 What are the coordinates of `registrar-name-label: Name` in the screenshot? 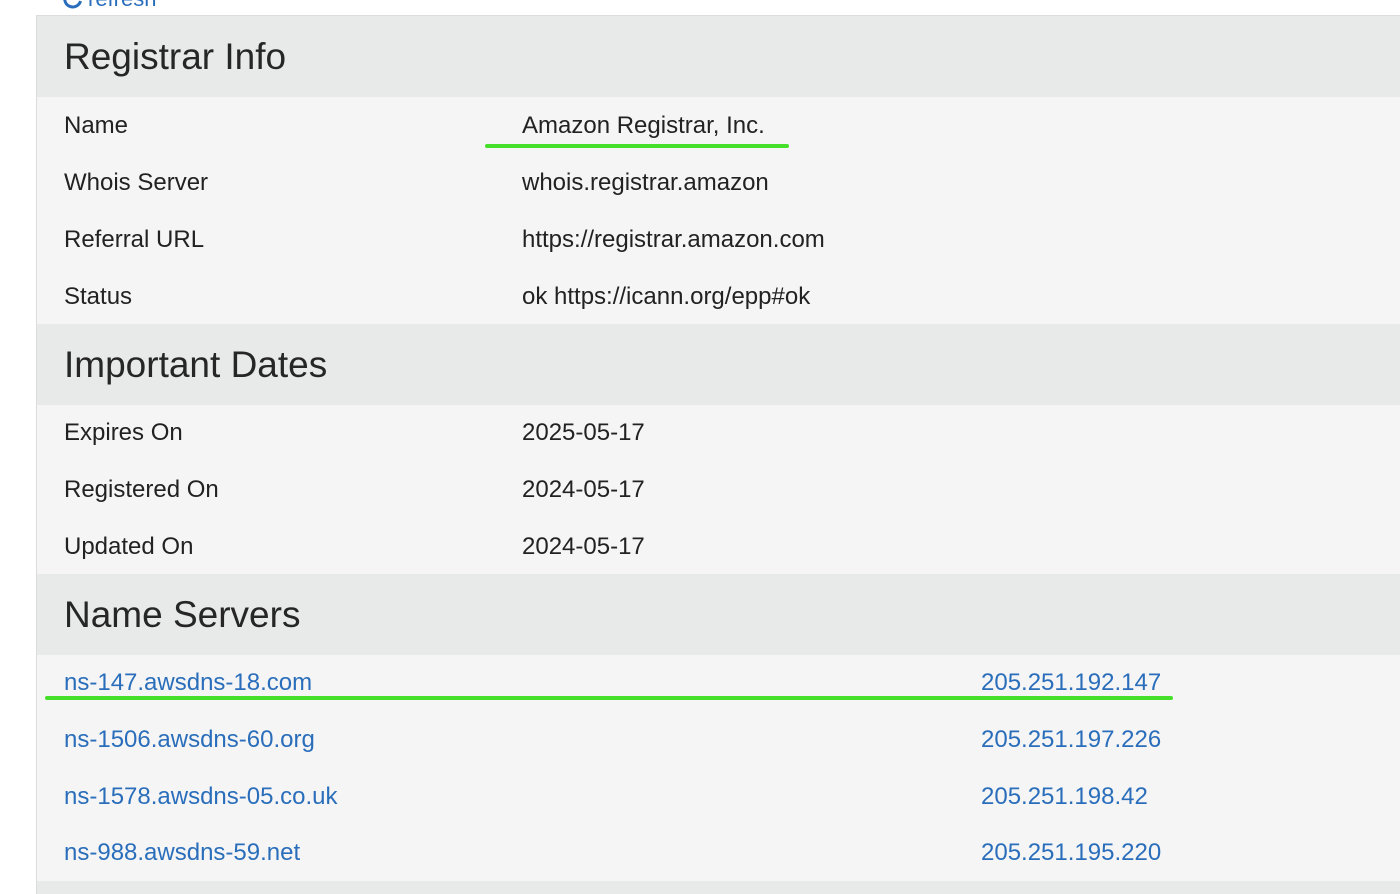 It's located at (96, 125).